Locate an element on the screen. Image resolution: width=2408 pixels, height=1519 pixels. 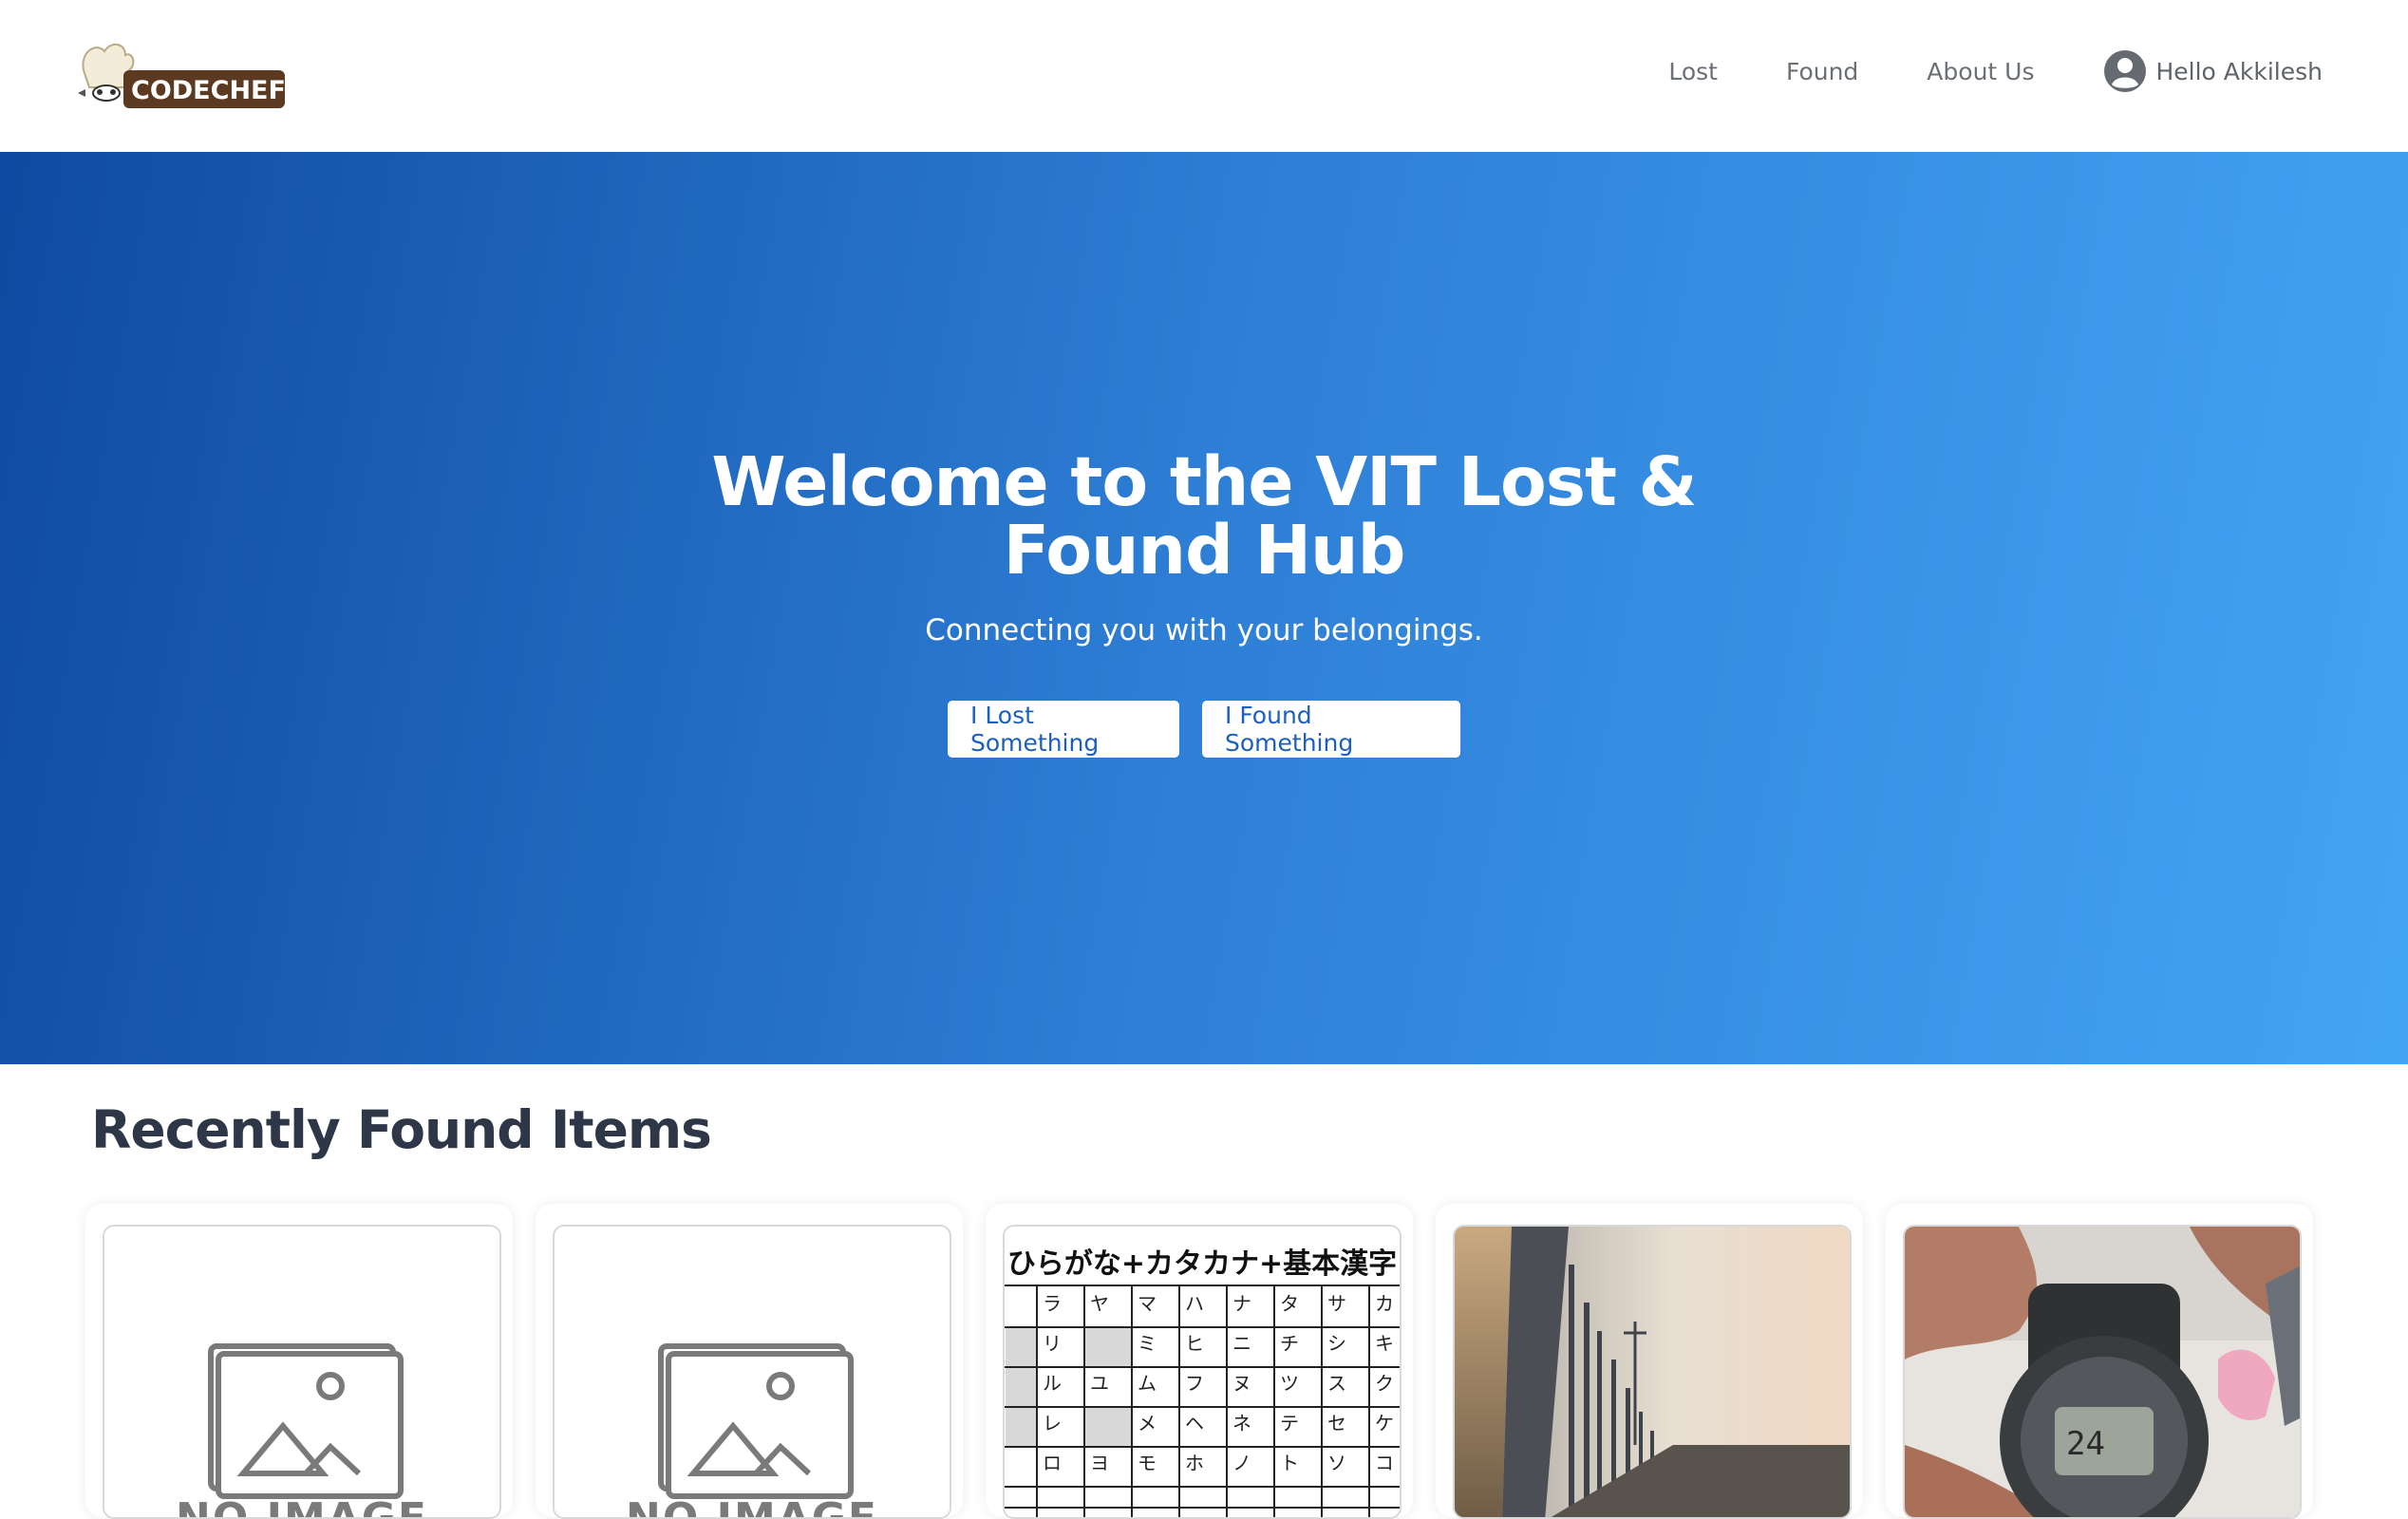
svg-text: ユ is located at coordinates (1099, 1384).